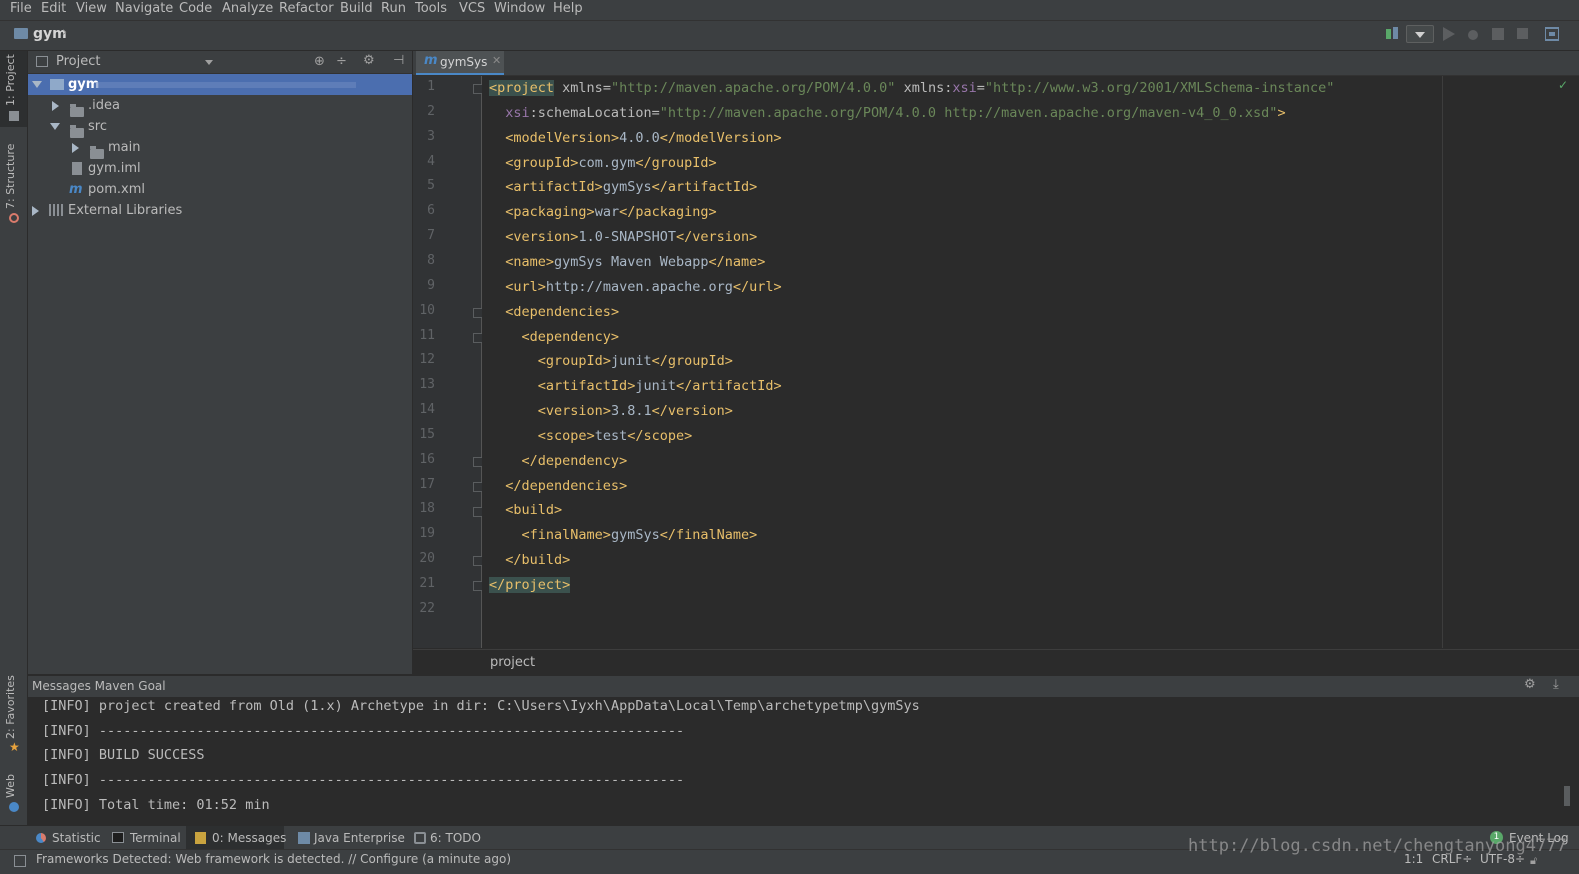 The height and width of the screenshot is (874, 1579). What do you see at coordinates (1473, 36) in the screenshot?
I see `debug-icon` at bounding box center [1473, 36].